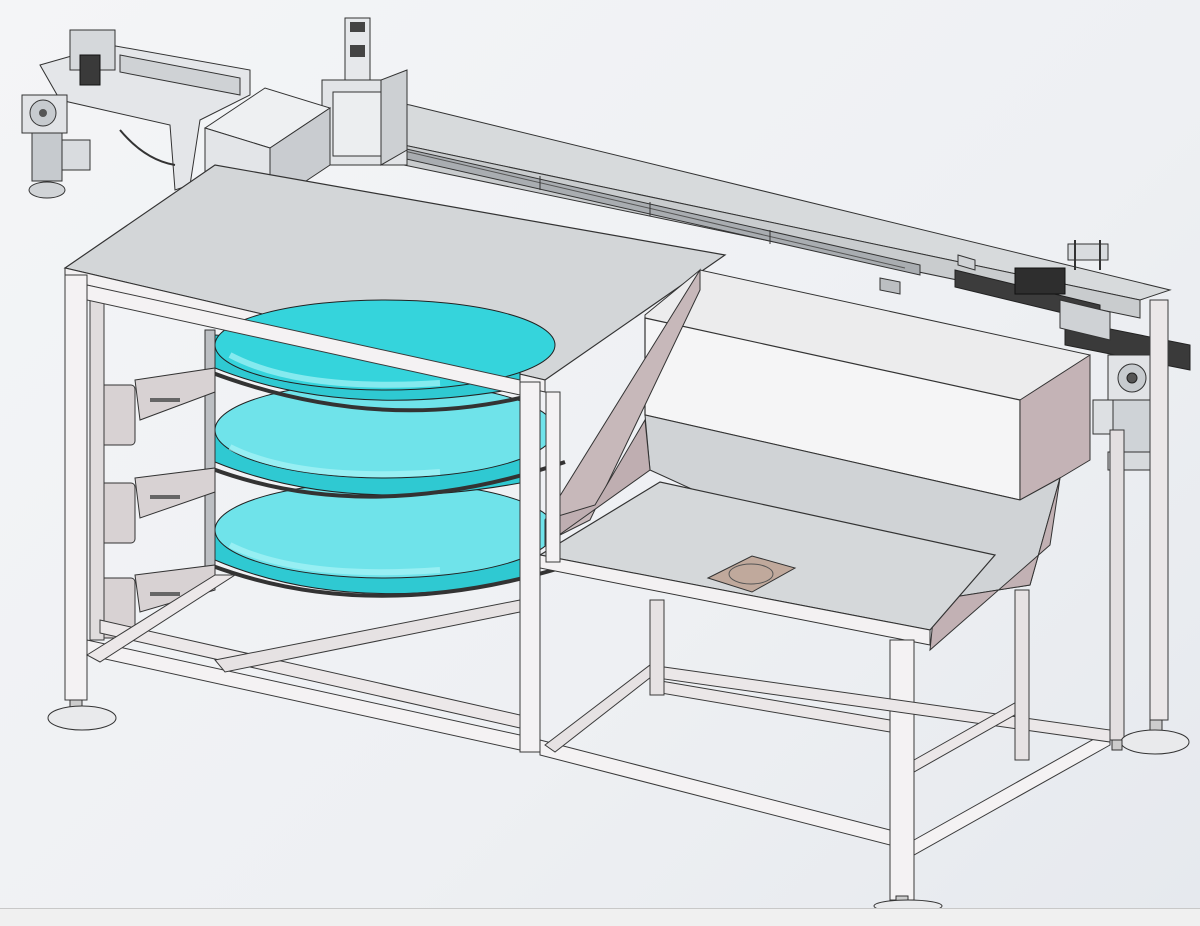  Describe the element at coordinates (600, 917) in the screenshot. I see `status-bar` at that location.